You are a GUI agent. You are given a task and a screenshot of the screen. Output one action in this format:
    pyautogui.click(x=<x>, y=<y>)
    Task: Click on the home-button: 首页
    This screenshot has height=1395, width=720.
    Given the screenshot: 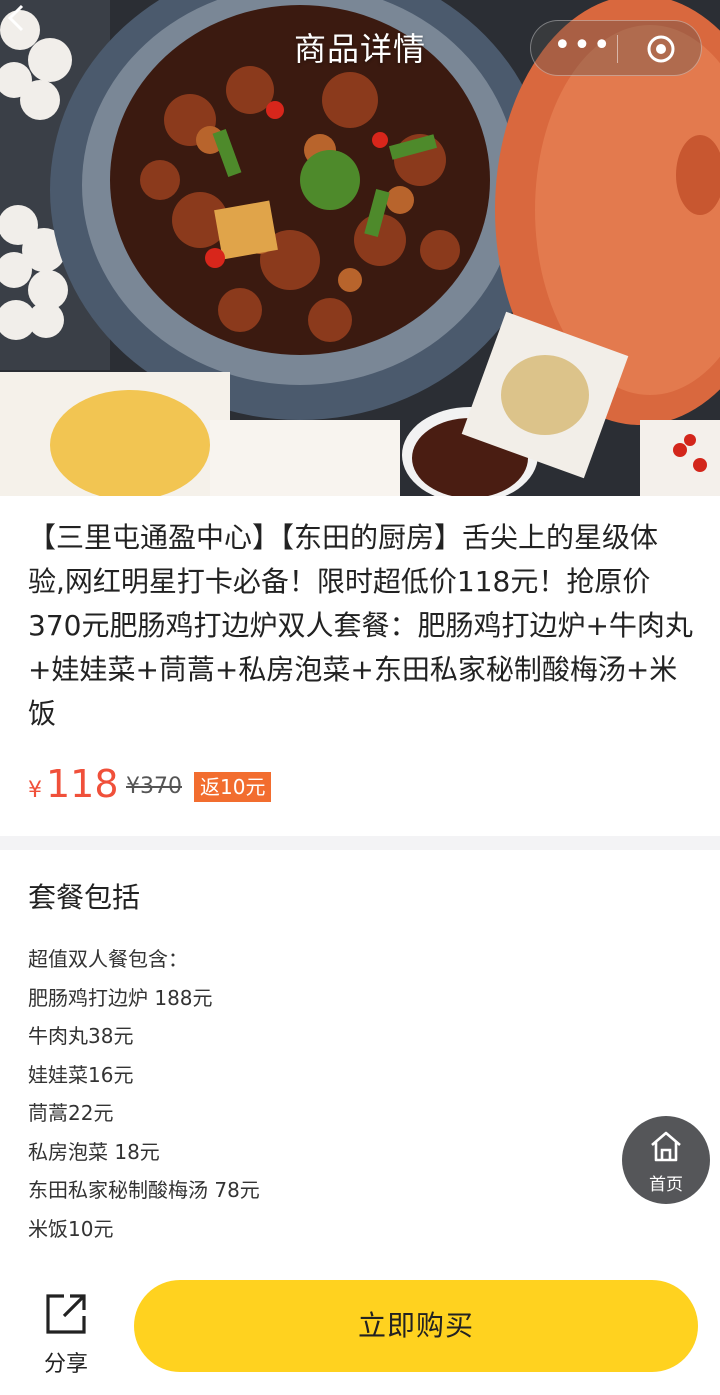 What is the action you would take?
    pyautogui.click(x=666, y=1160)
    